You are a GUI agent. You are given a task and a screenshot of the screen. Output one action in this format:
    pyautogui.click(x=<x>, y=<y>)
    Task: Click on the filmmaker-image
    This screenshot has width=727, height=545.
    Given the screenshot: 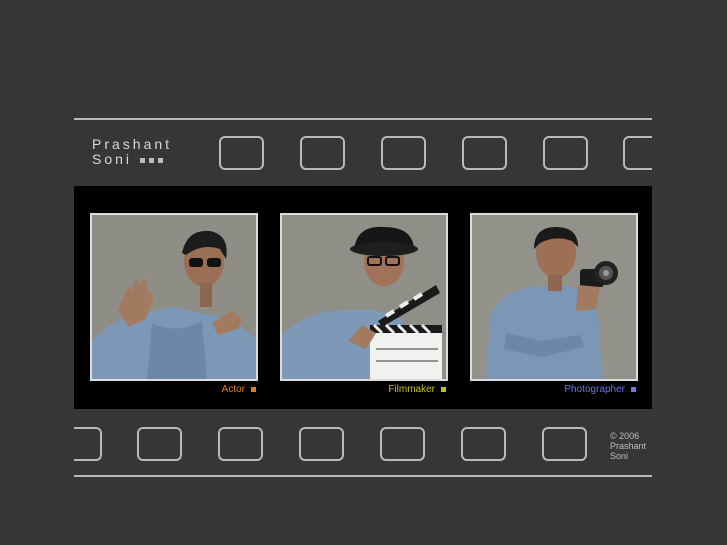 What is the action you would take?
    pyautogui.click(x=364, y=297)
    